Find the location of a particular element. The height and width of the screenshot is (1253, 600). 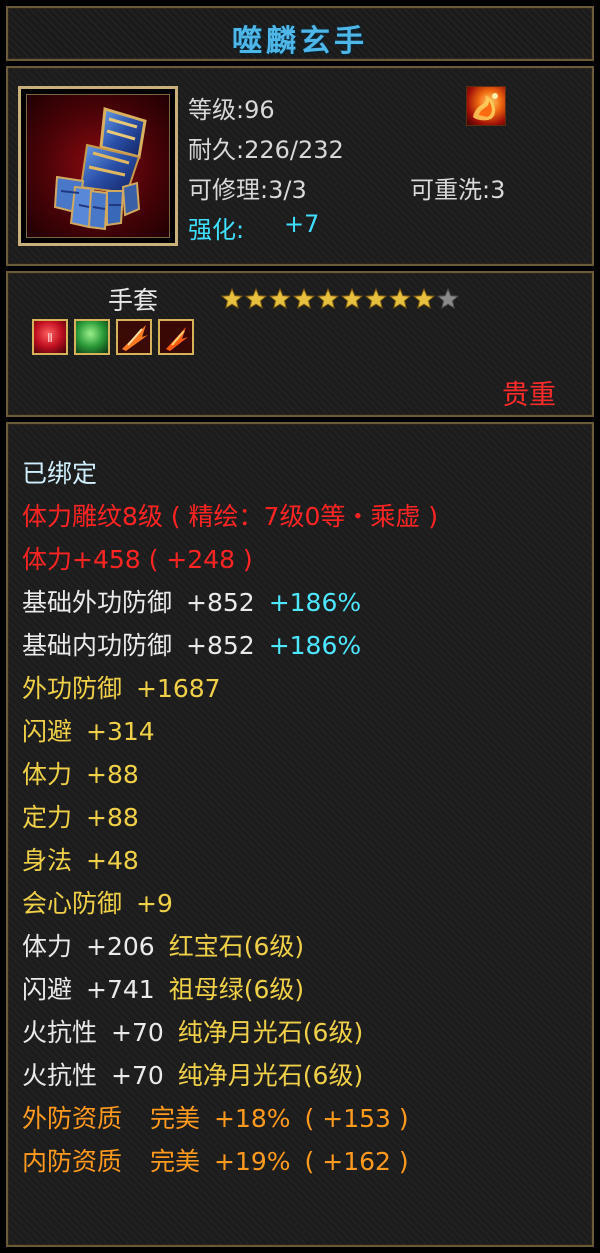

attribute-label: 外防资质 is located at coordinates (72, 1118).